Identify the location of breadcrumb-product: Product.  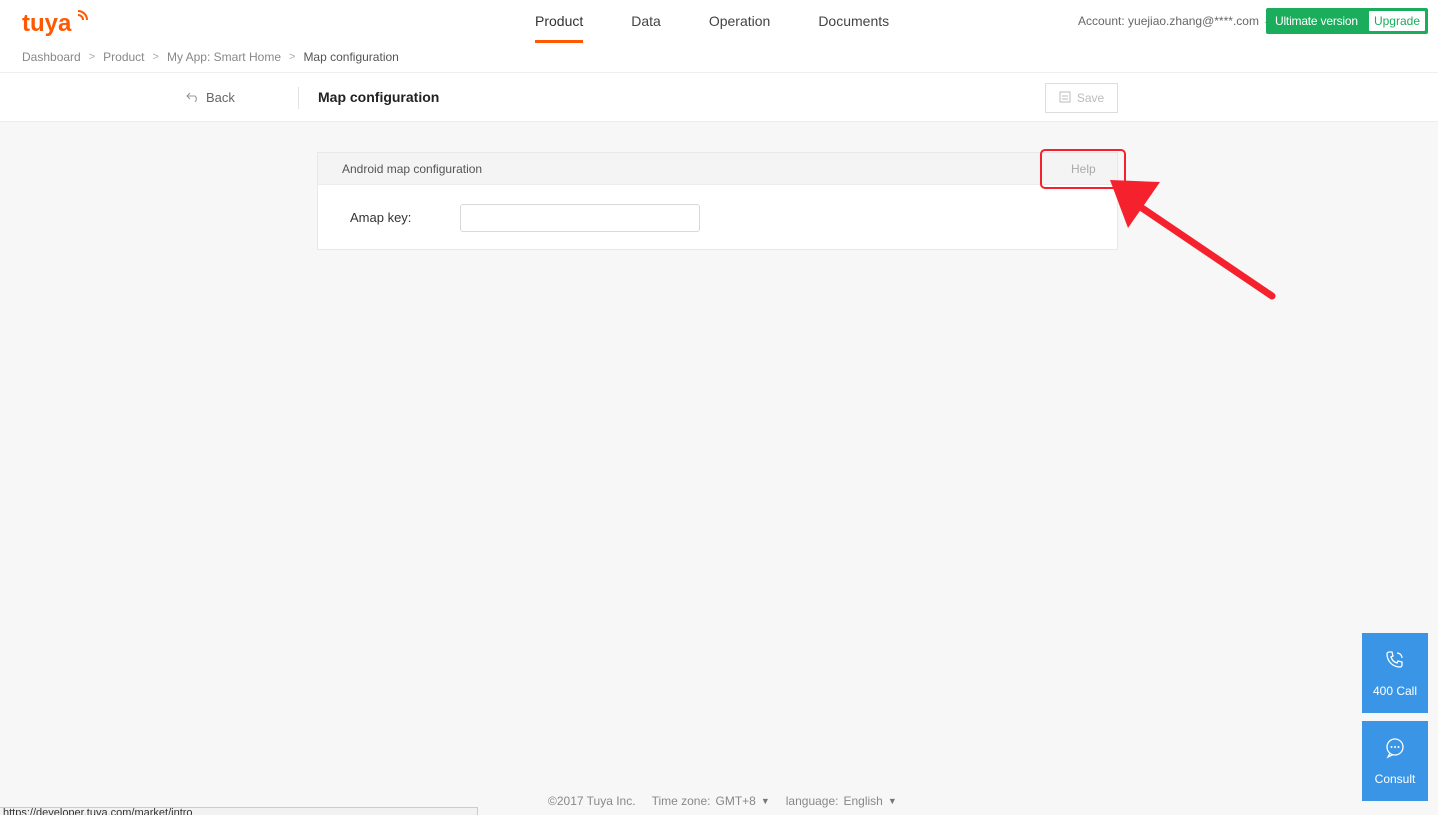
(123, 57).